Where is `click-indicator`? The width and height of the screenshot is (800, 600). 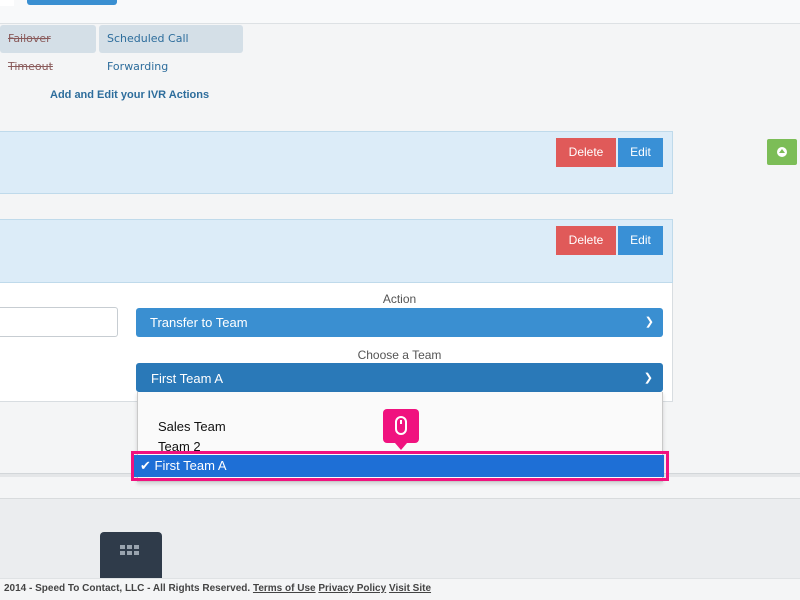
click-indicator is located at coordinates (401, 429).